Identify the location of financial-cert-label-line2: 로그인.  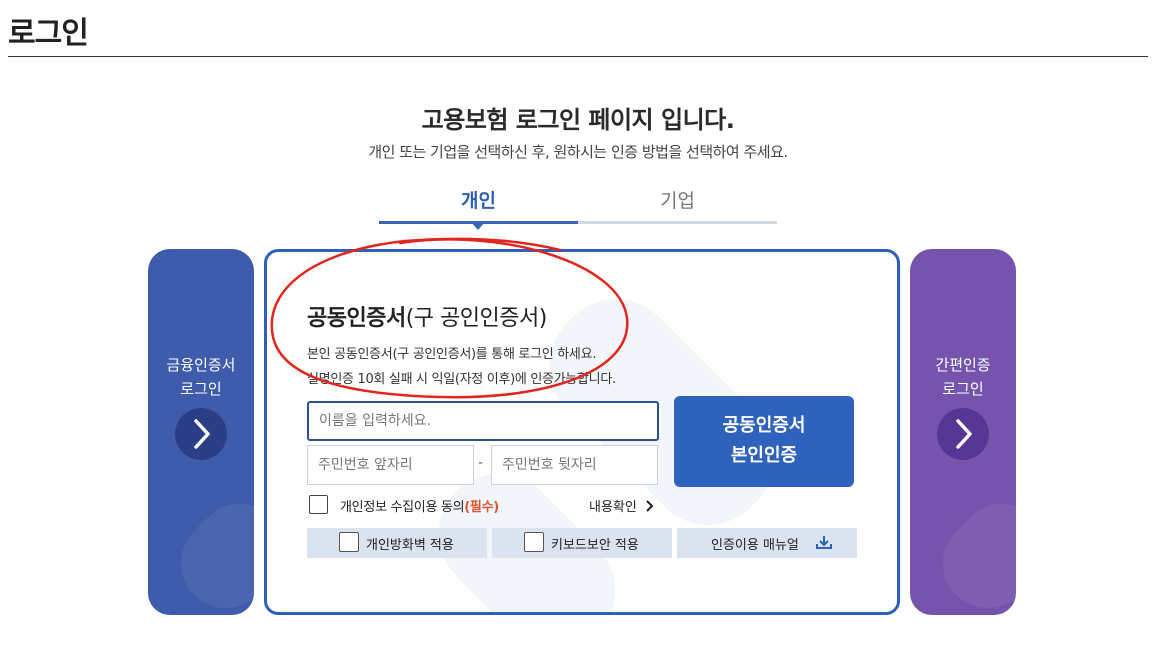
(201, 389).